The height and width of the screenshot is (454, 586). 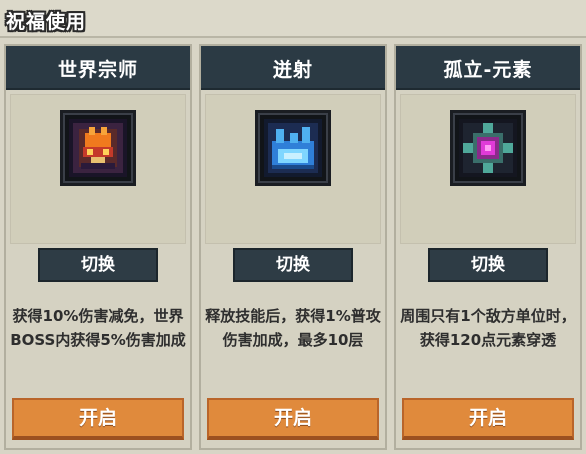 I want to click on panel-title: 祝福使用, so click(x=46, y=22).